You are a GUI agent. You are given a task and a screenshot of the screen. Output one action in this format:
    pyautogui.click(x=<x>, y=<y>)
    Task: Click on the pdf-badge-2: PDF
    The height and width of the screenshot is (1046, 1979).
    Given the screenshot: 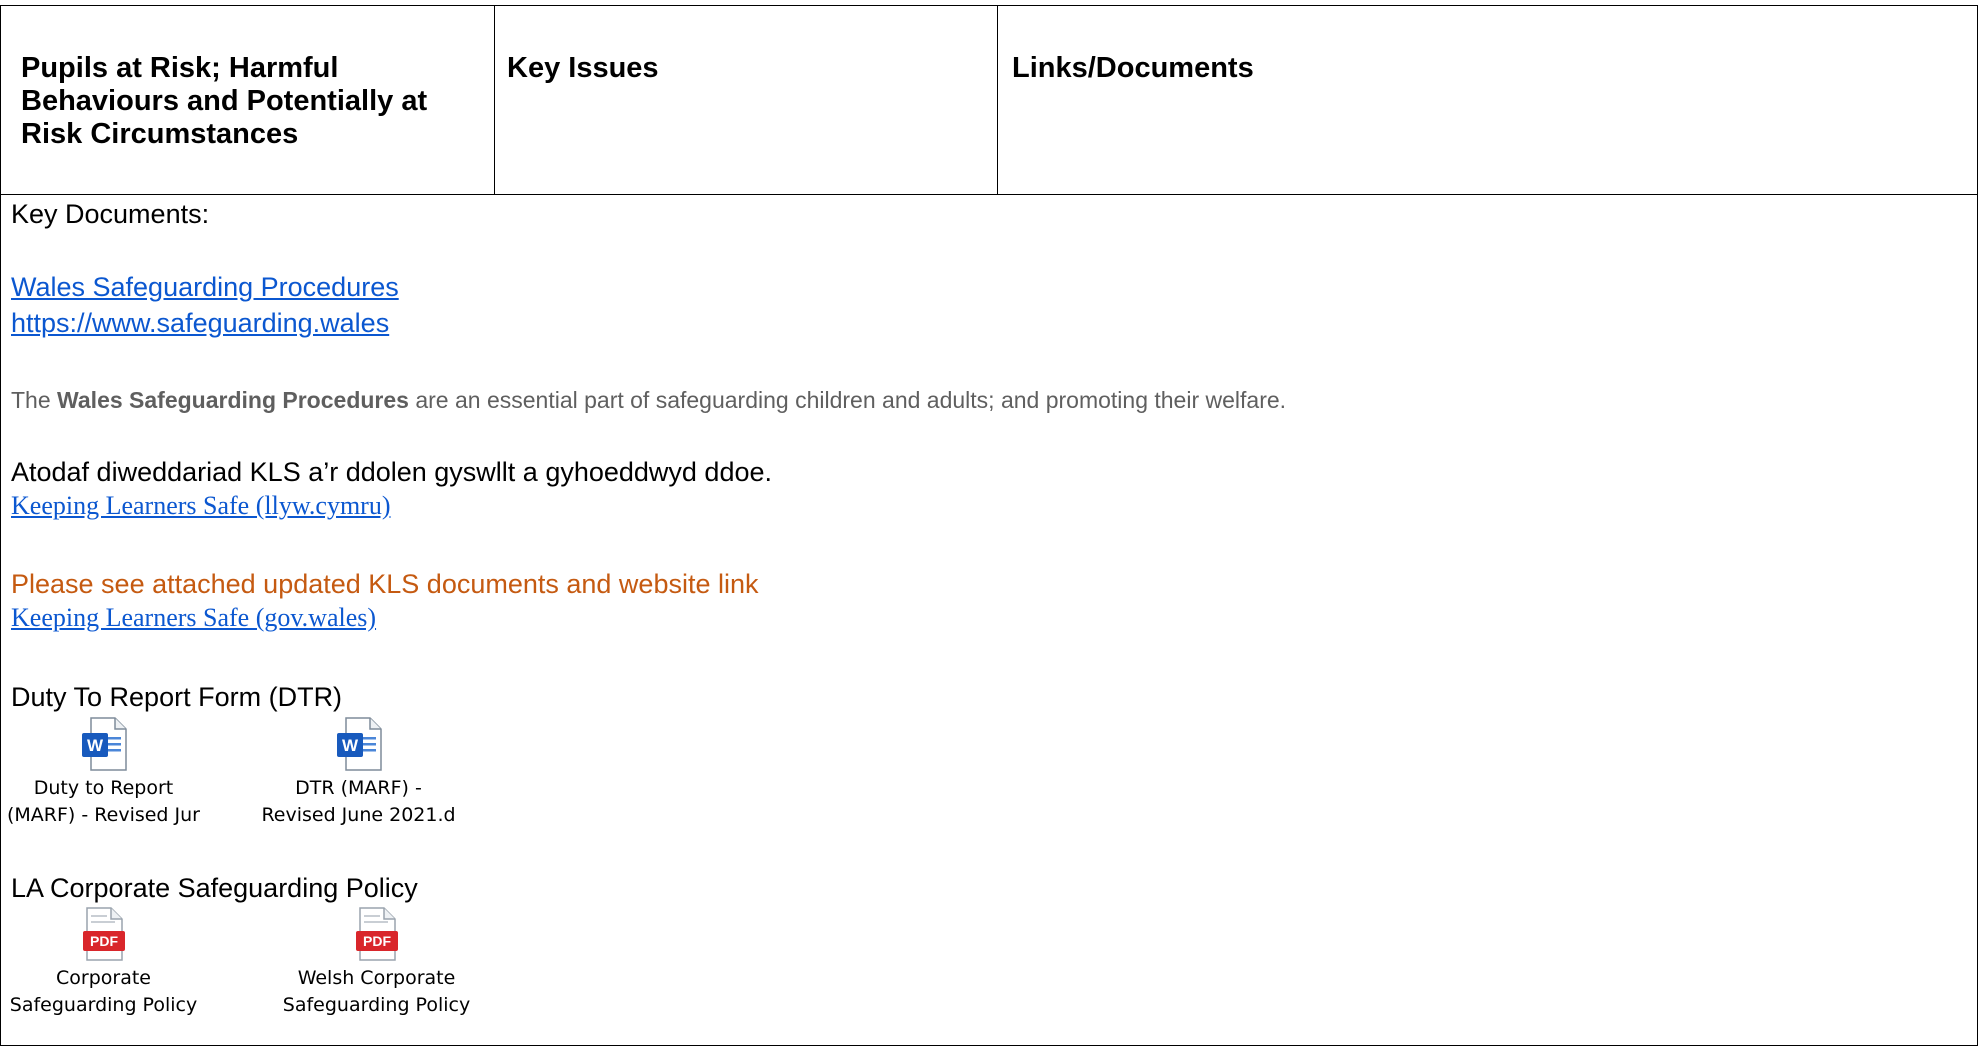 What is the action you would take?
    pyautogui.click(x=377, y=941)
    